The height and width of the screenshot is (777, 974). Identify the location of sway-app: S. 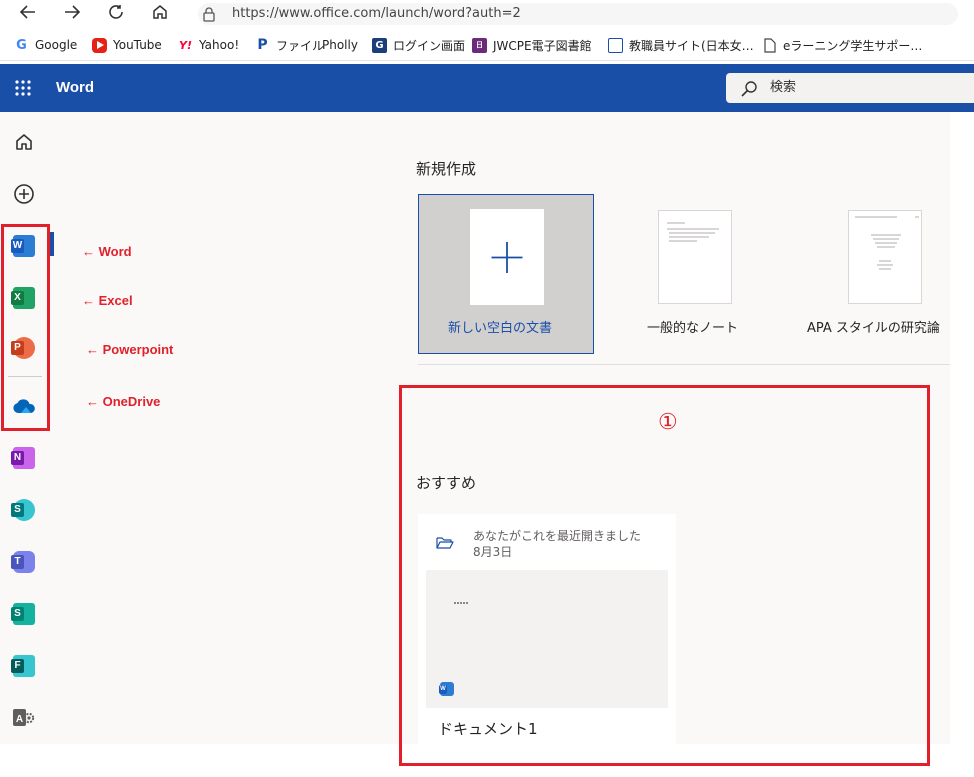
(24, 614).